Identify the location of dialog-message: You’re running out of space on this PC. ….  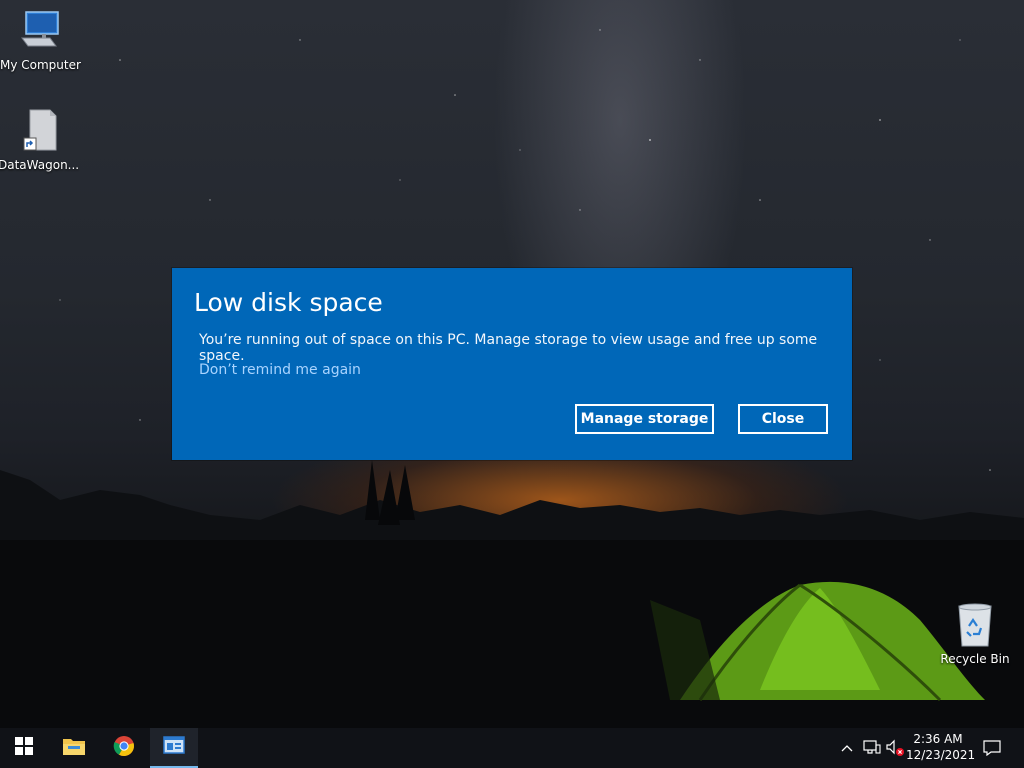
(508, 348).